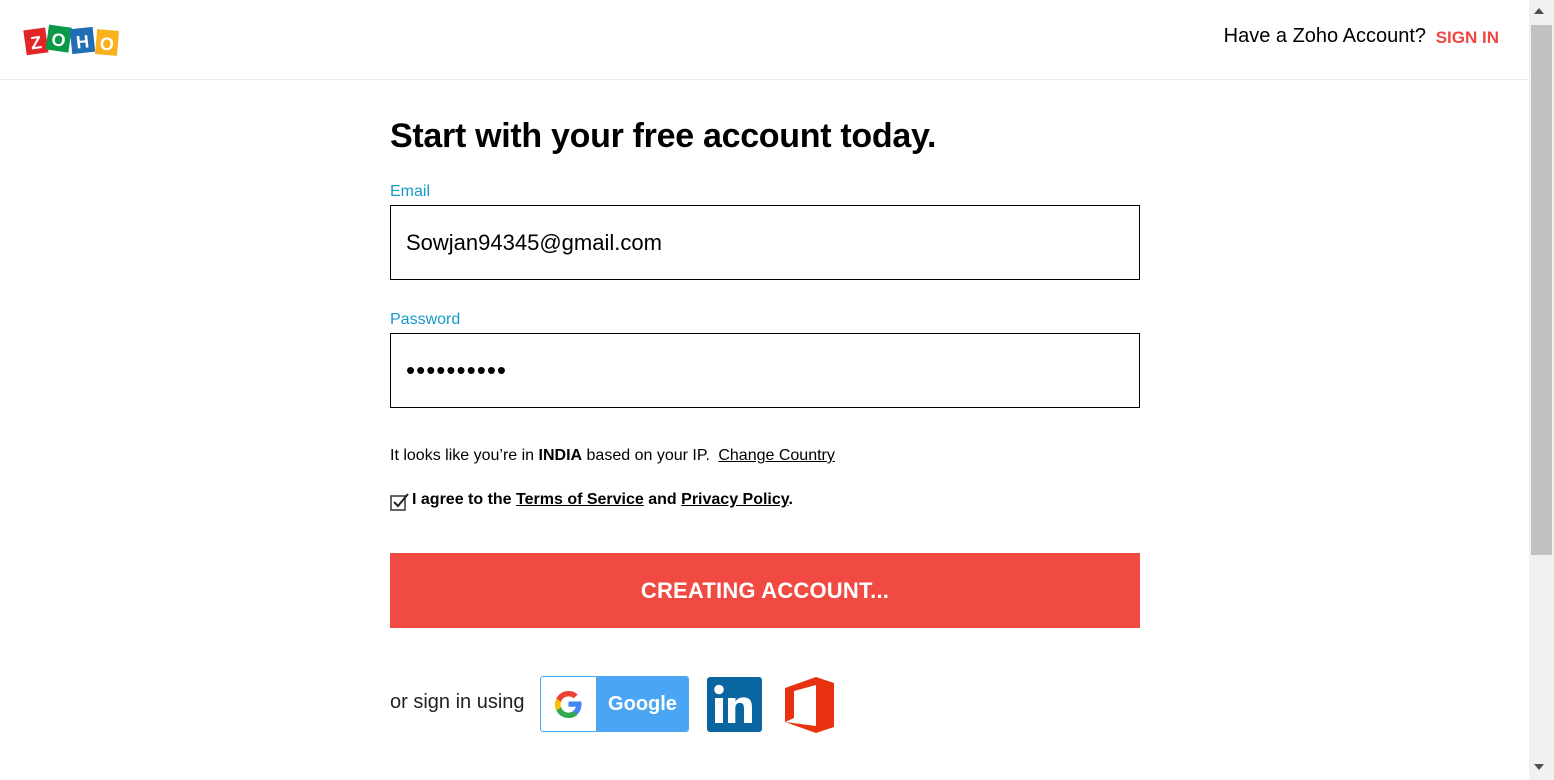  What do you see at coordinates (580, 499) in the screenshot?
I see `terms-of-service-link: Terms of Service` at bounding box center [580, 499].